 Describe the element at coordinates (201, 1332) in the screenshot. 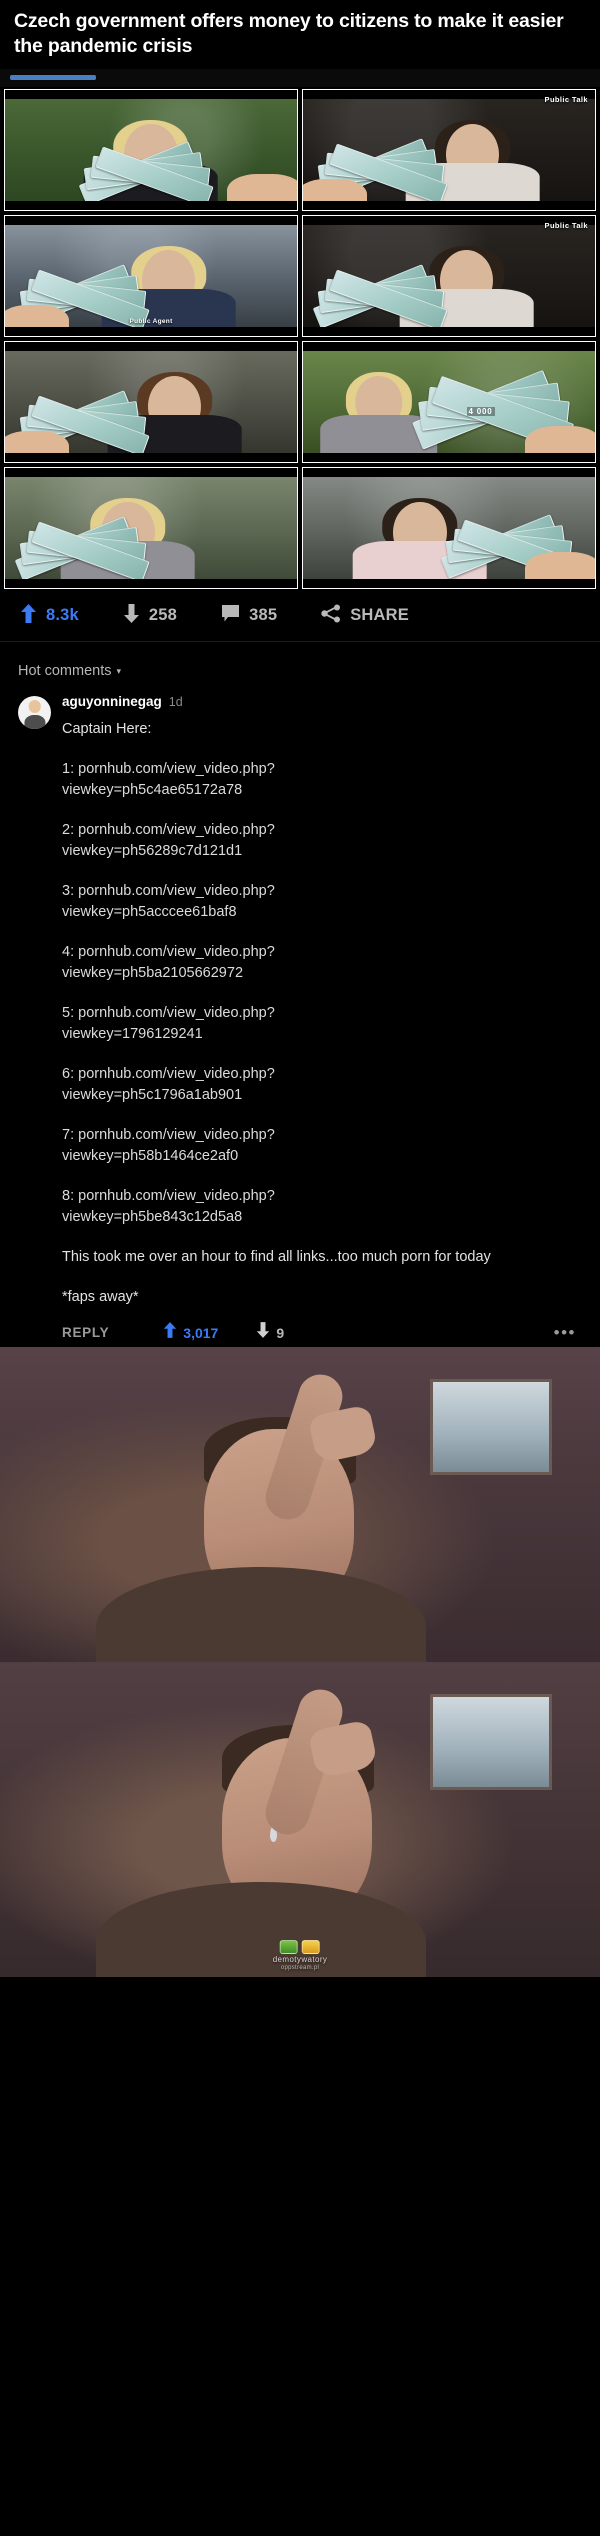

I see `comment-upvote-count: 3,017` at that location.